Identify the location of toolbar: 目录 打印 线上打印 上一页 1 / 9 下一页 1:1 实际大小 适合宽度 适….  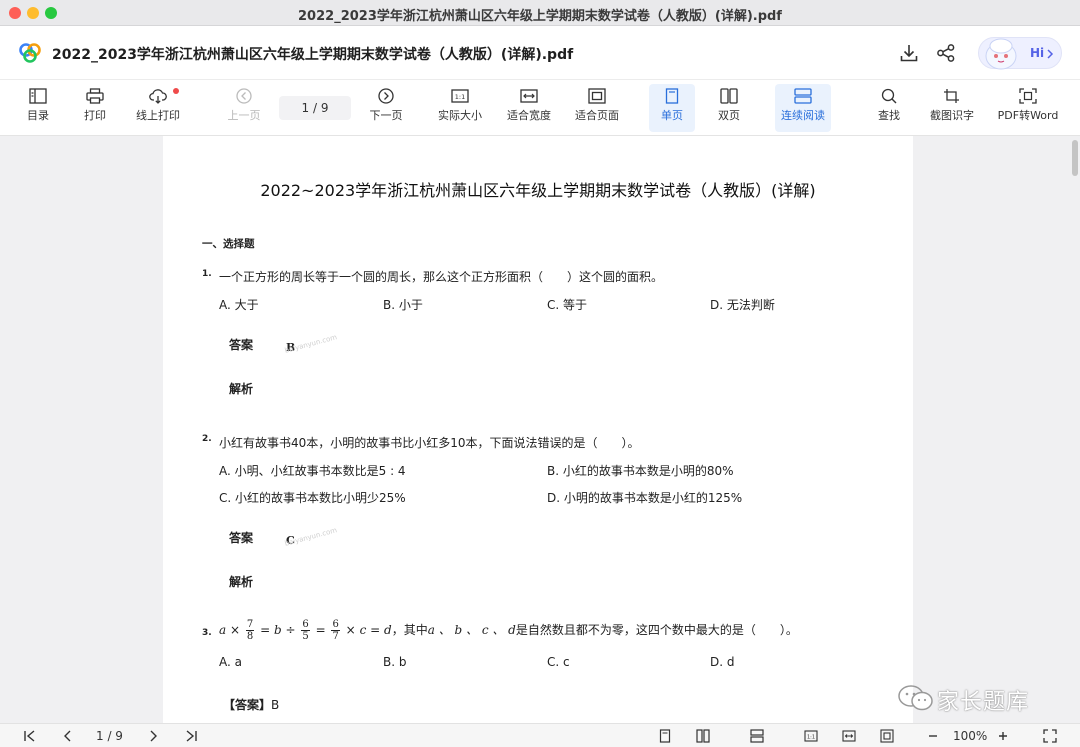
(540, 108).